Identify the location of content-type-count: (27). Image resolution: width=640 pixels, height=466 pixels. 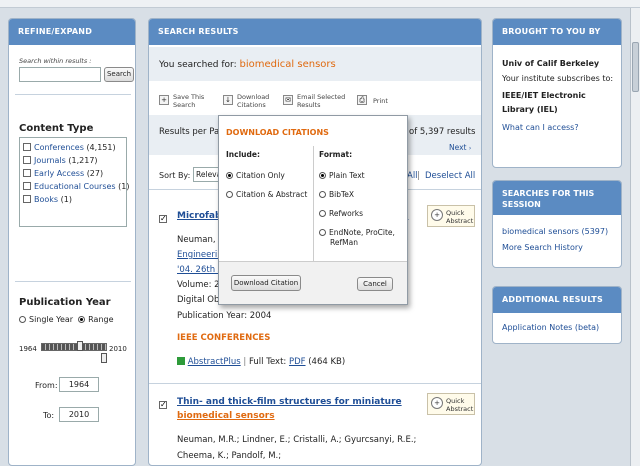
(95, 173).